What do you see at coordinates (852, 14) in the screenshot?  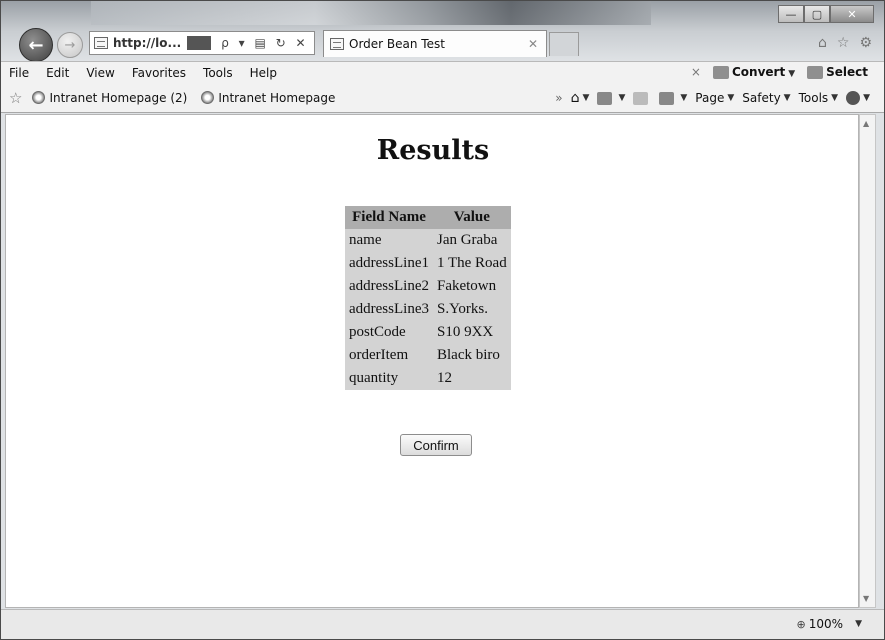 I see `close-window-button: ✕` at bounding box center [852, 14].